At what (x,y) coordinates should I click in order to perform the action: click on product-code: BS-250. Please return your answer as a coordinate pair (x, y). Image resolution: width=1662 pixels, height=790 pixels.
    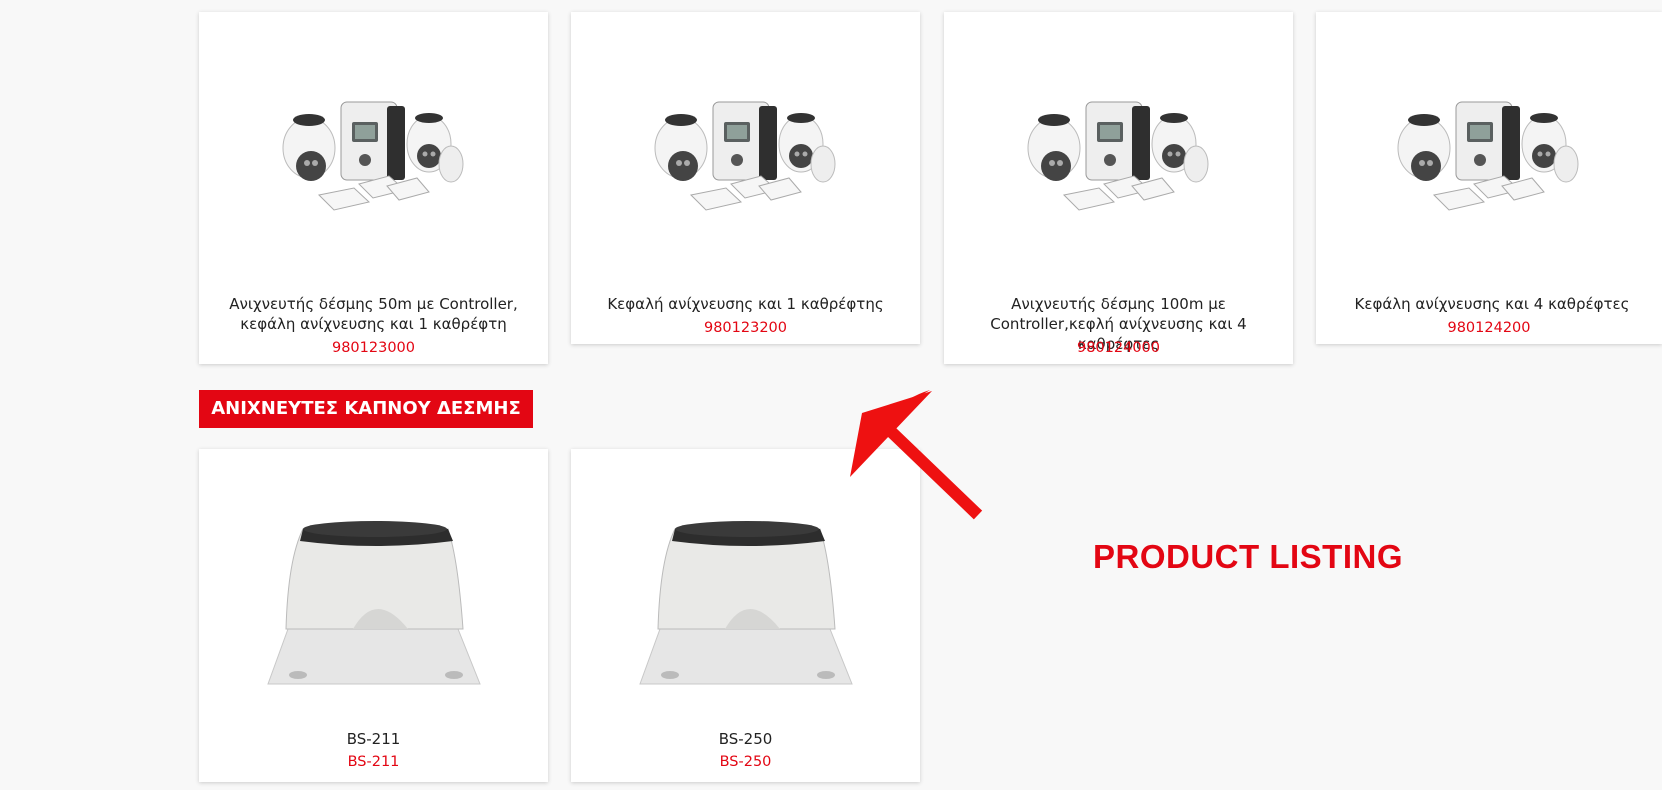
    Looking at the image, I should click on (745, 762).